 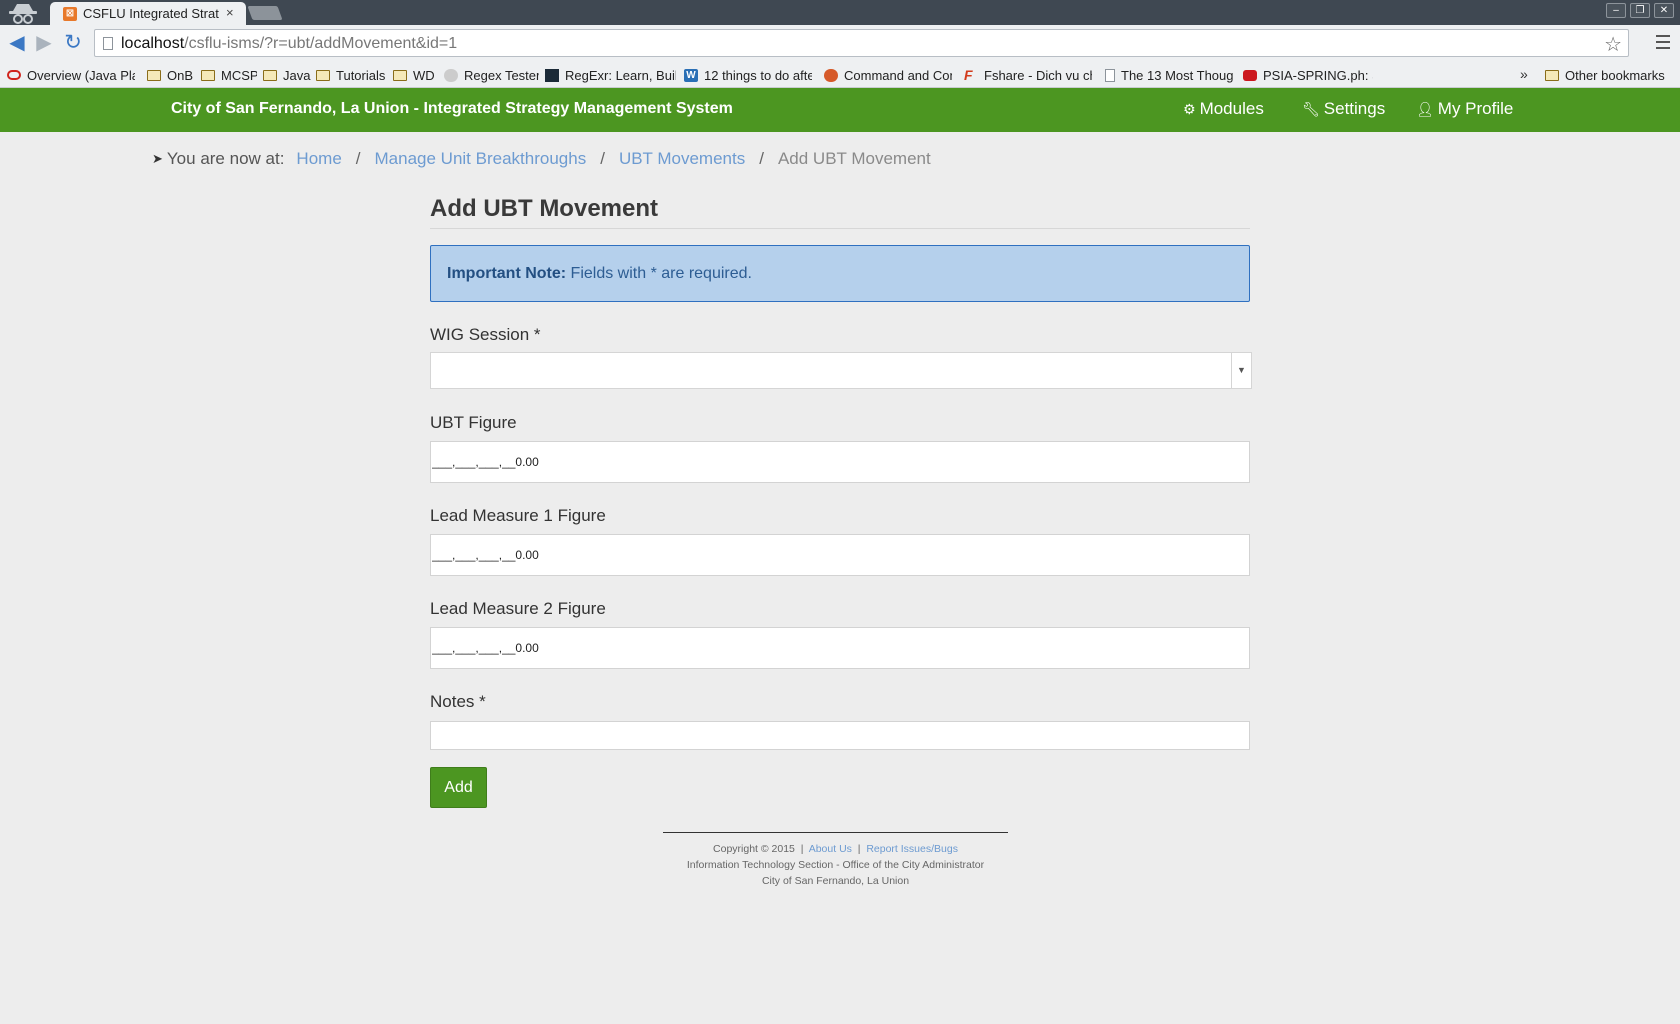 I want to click on oracle-icon, so click(x=14, y=75).